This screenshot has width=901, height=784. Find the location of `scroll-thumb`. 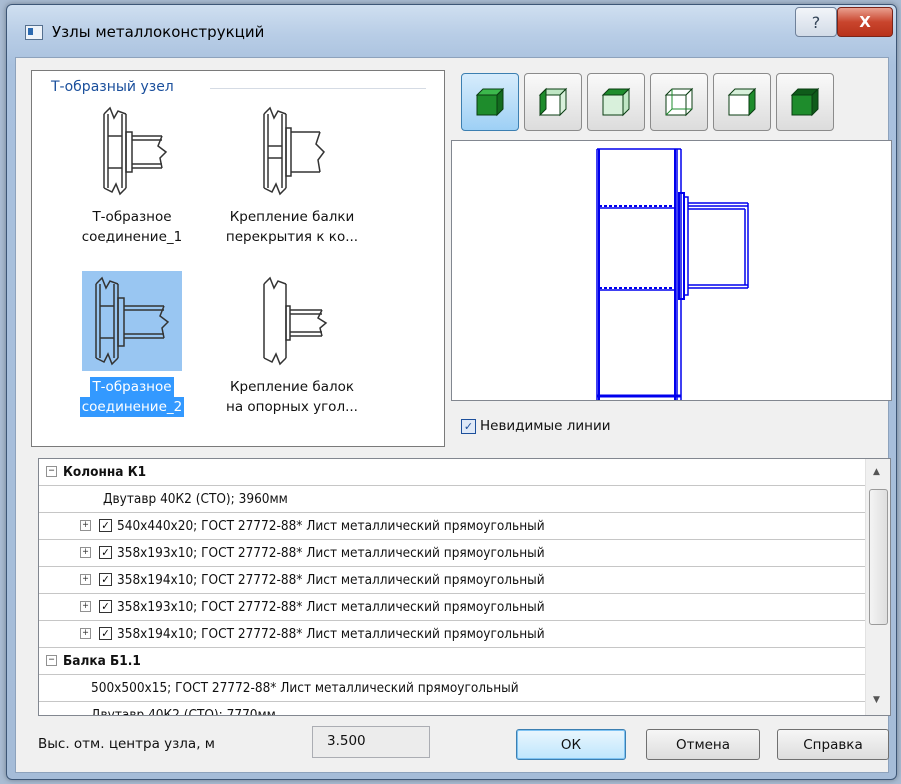

scroll-thumb is located at coordinates (878, 557).